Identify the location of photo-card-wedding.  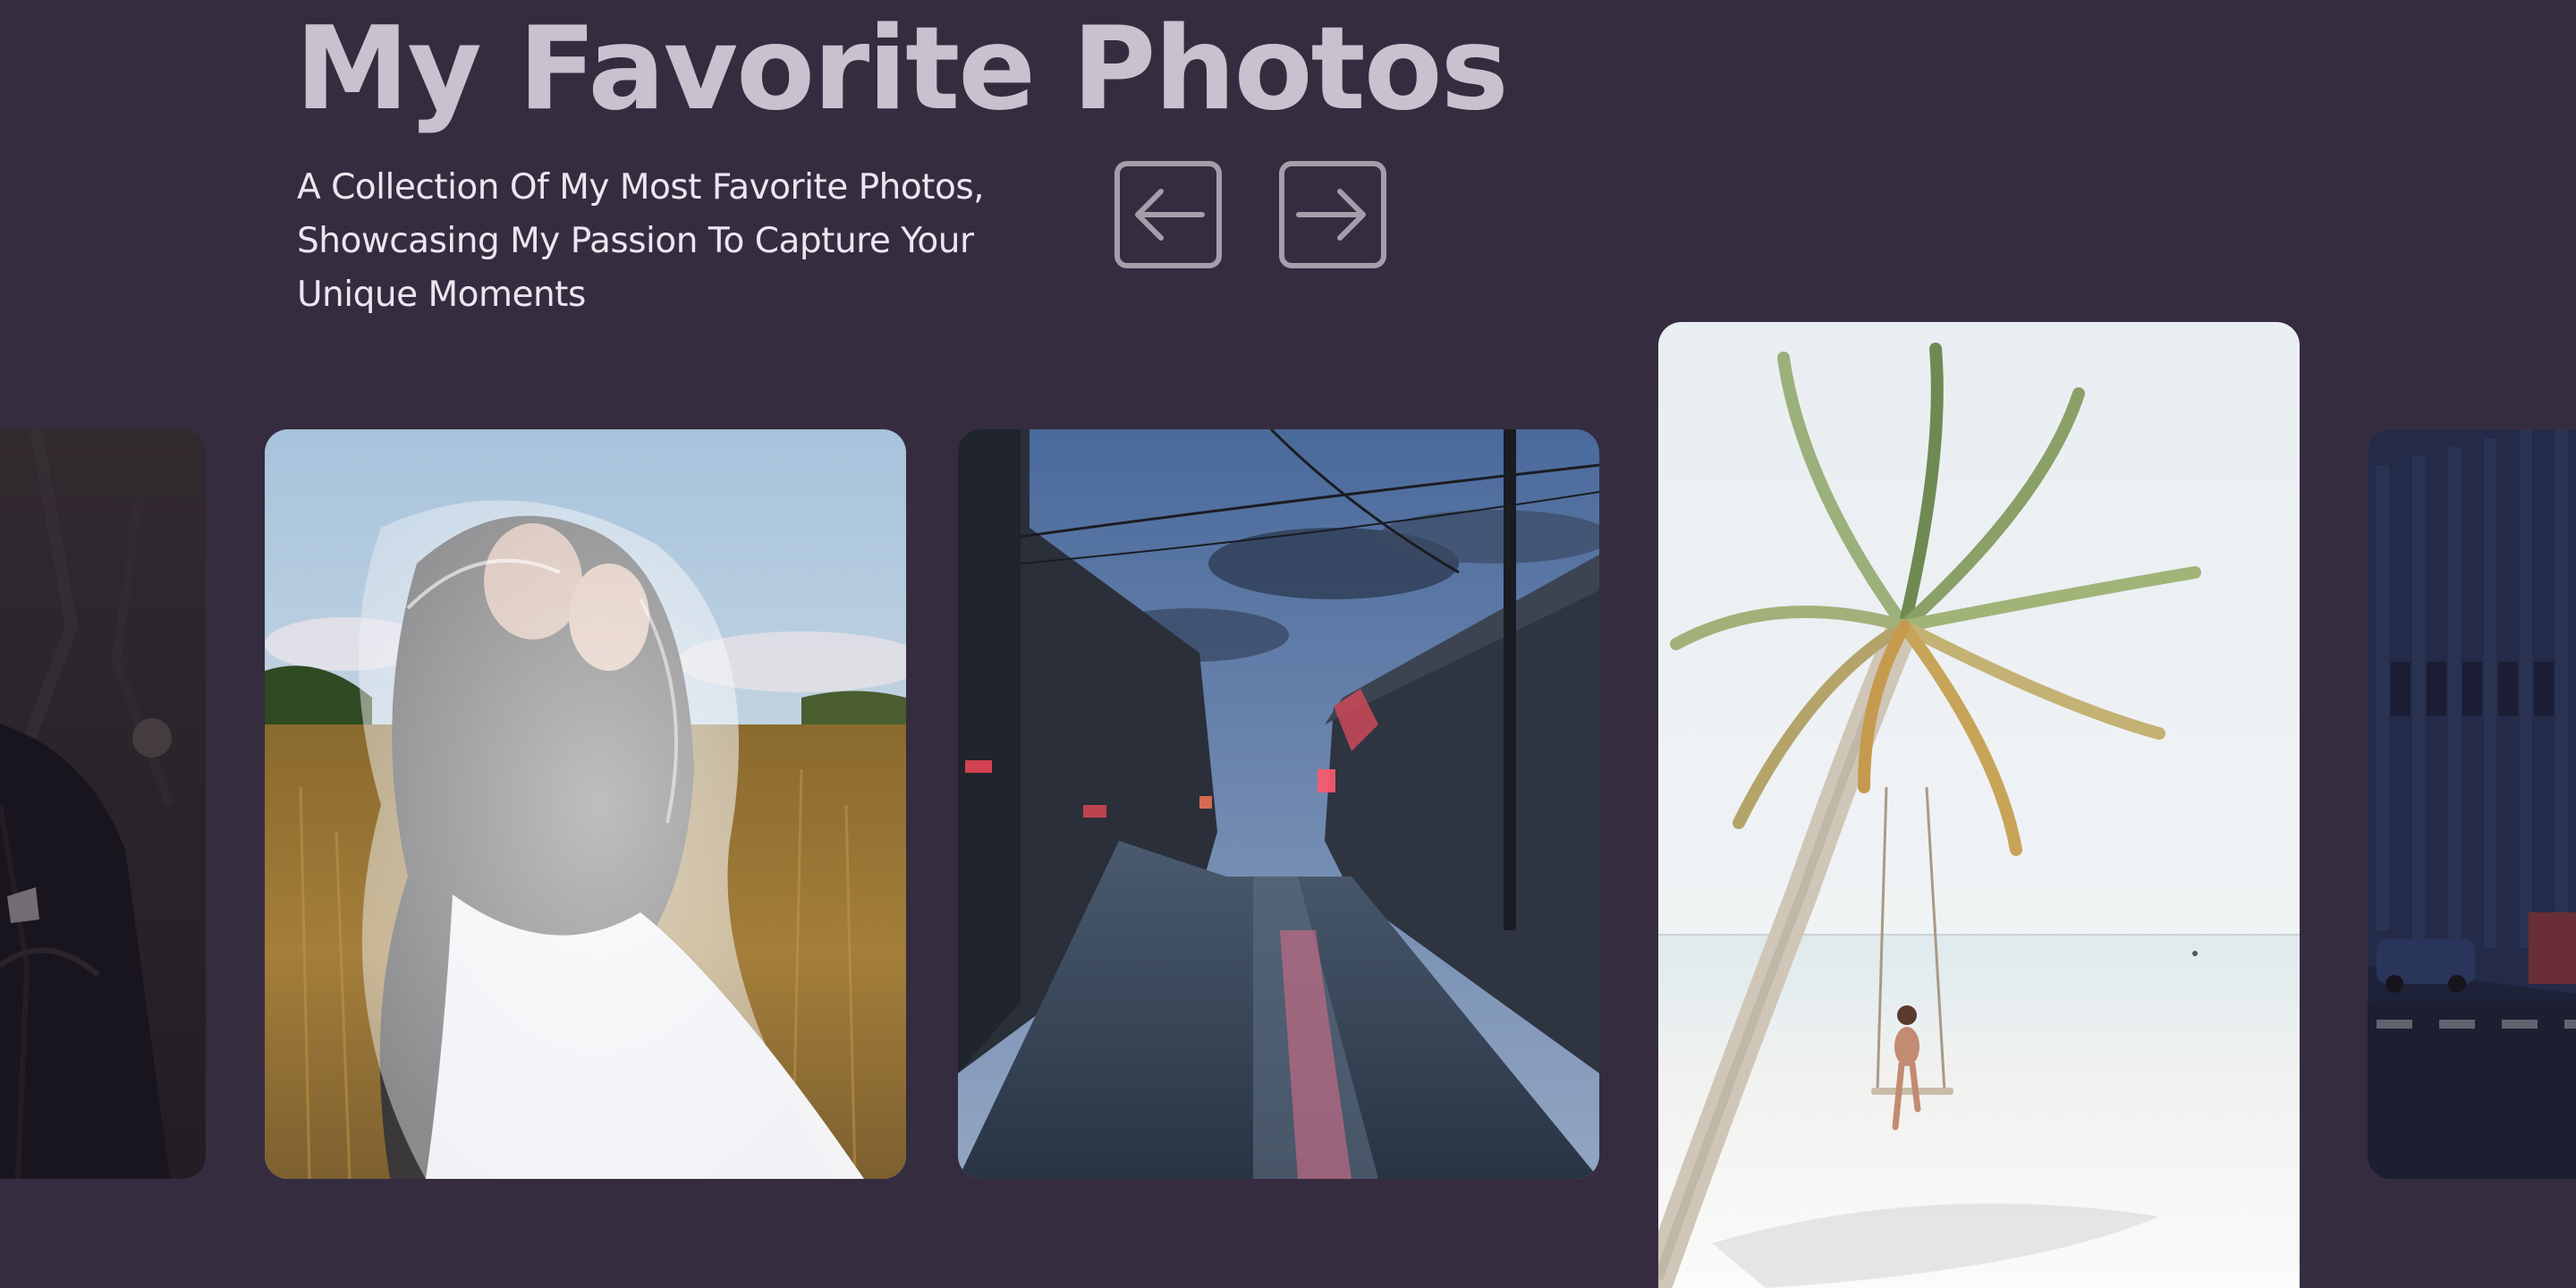
(585, 804).